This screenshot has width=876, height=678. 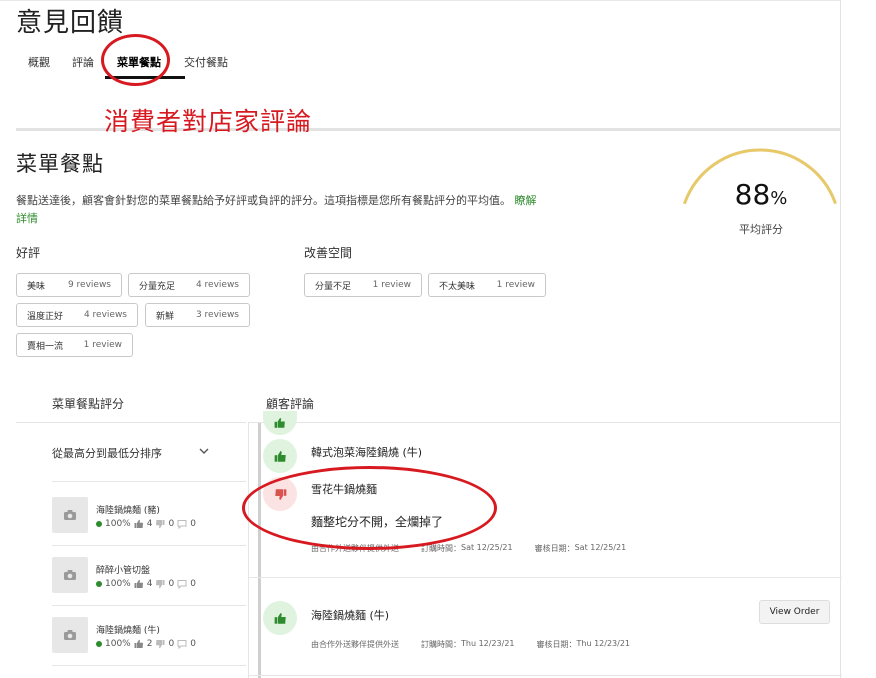 What do you see at coordinates (27, 218) in the screenshot?
I see `learn-more-link-cont: 詳情` at bounding box center [27, 218].